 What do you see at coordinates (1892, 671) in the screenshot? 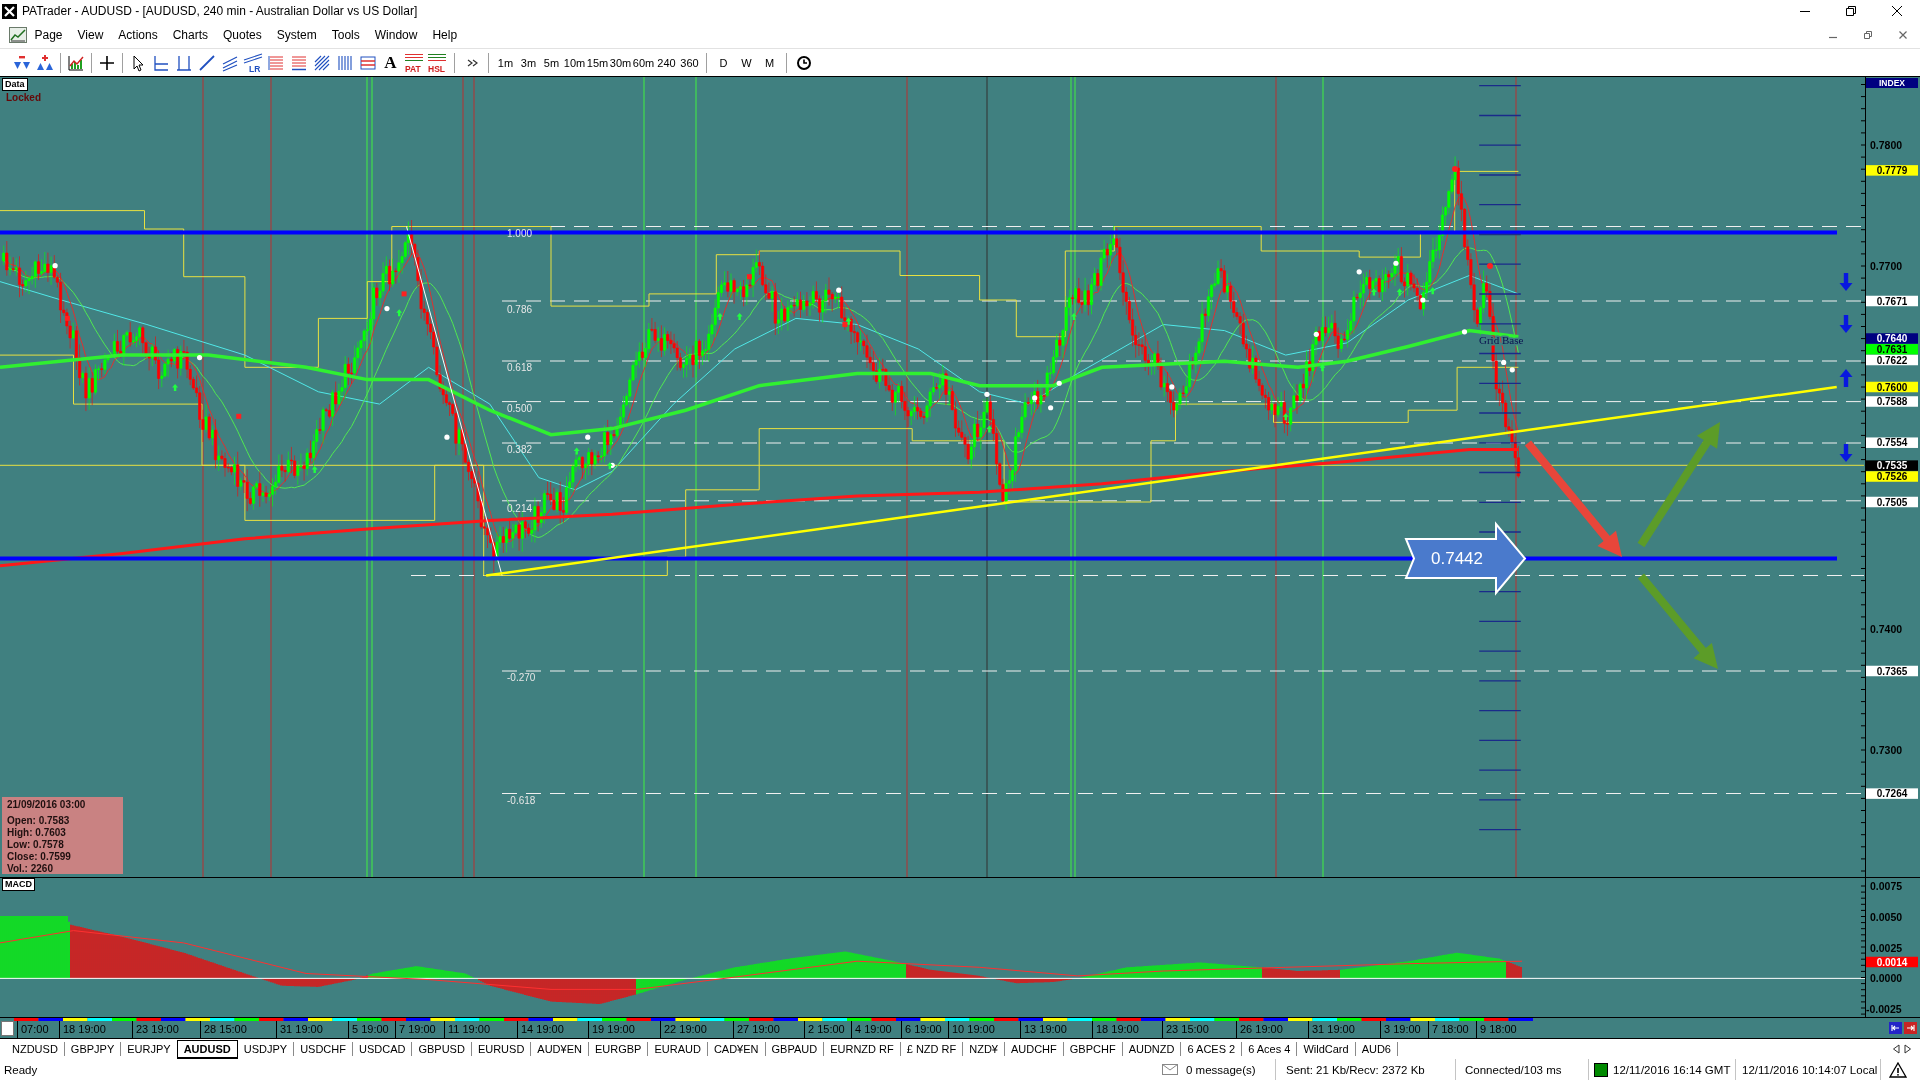
I see `price-tag: 0.7365` at bounding box center [1892, 671].